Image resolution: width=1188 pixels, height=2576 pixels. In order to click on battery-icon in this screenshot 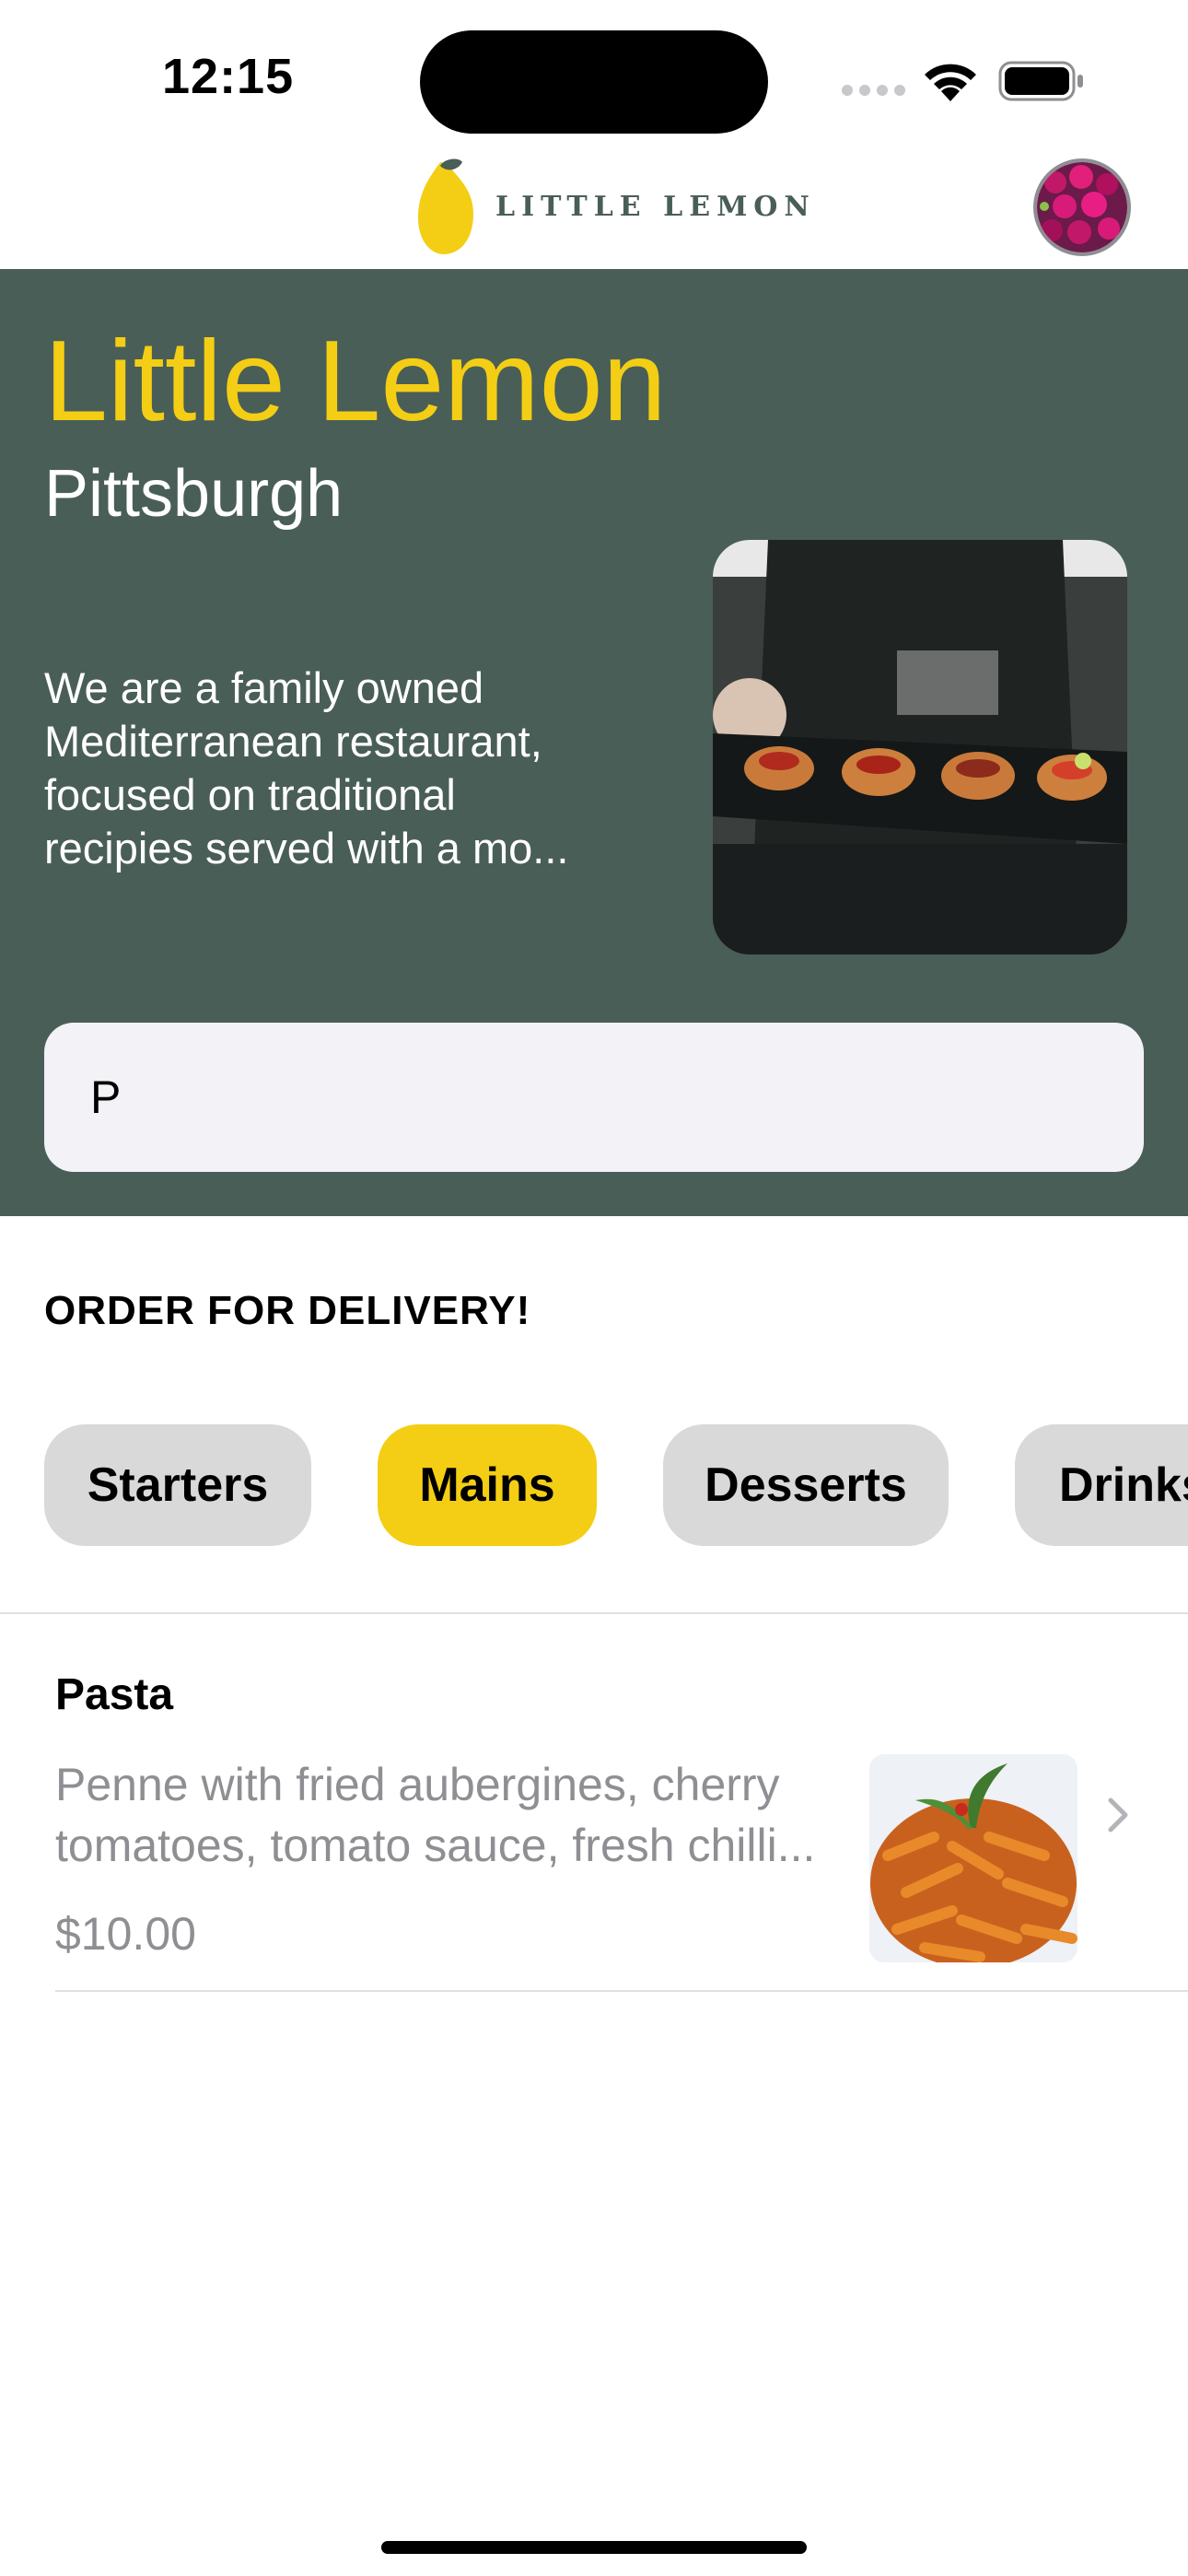, I will do `click(1040, 81)`.